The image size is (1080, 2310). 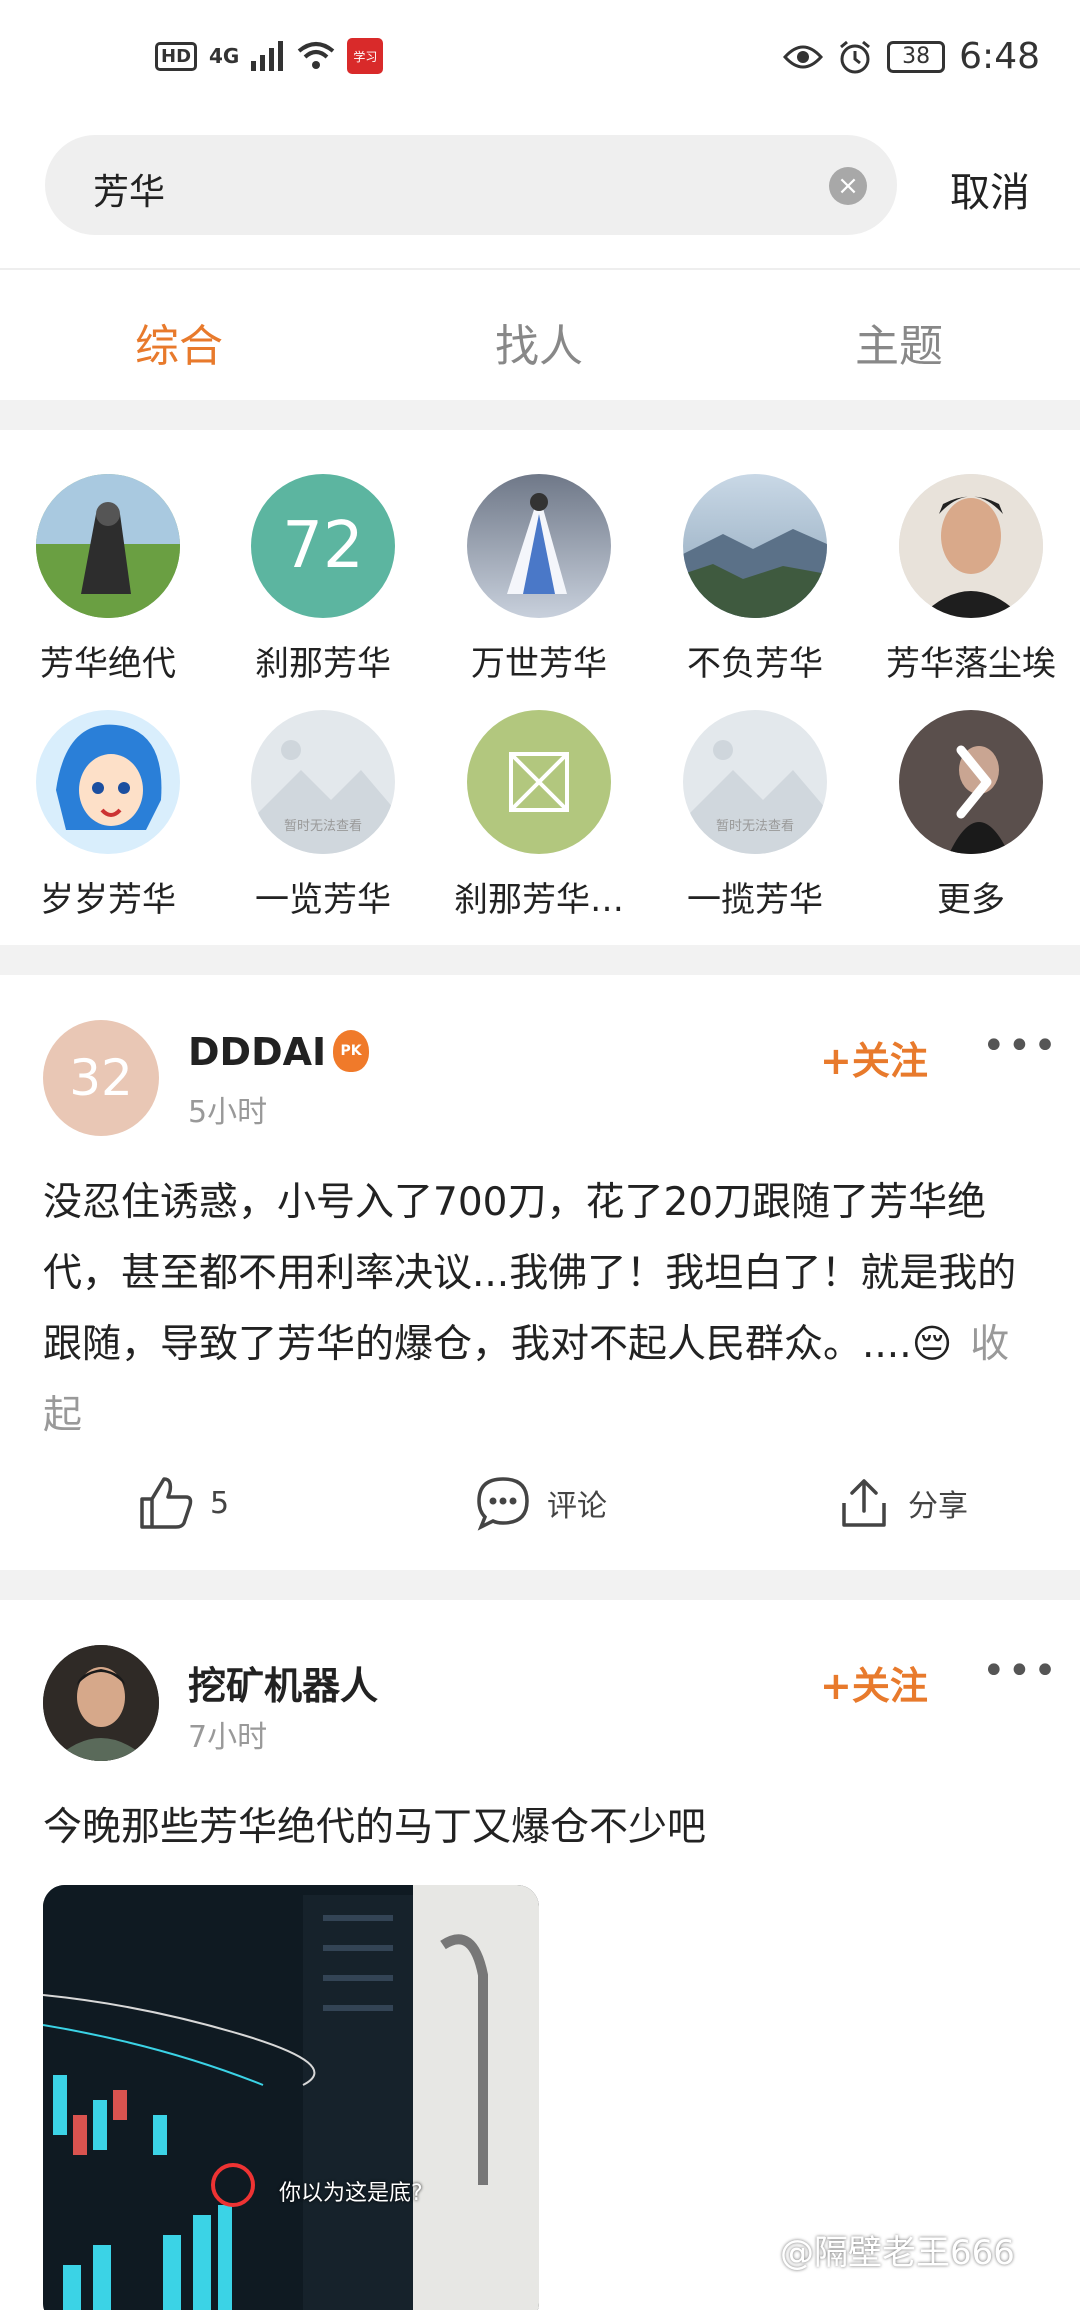 I want to click on user-name: 万世芳华, so click(x=539, y=664).